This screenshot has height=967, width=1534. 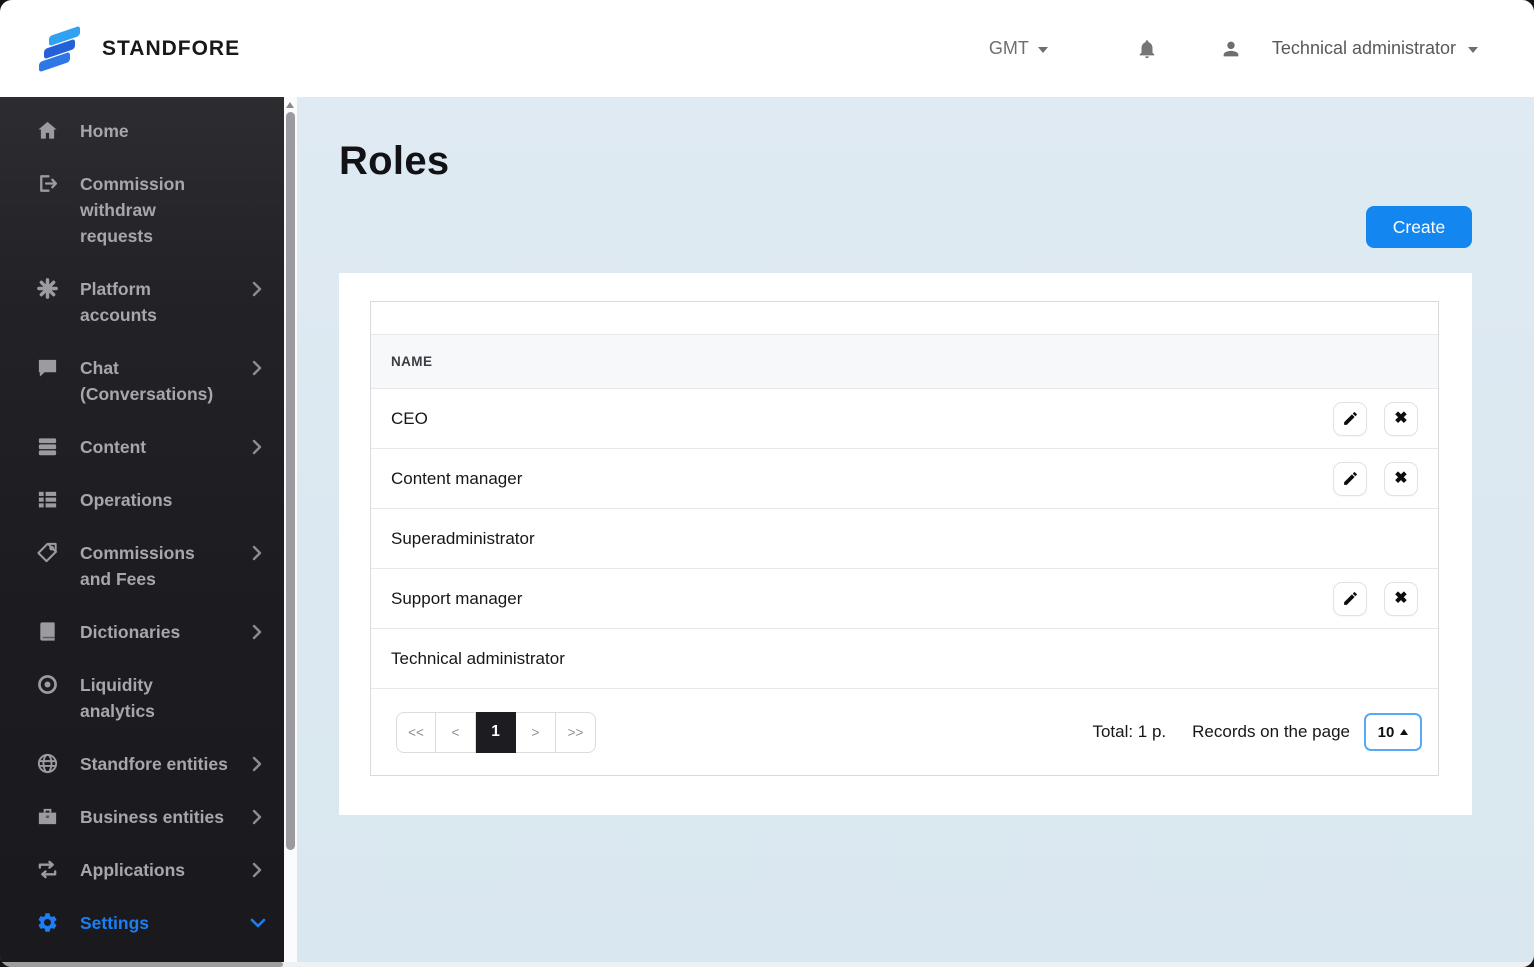 What do you see at coordinates (47, 631) in the screenshot?
I see `dictionaries-icon` at bounding box center [47, 631].